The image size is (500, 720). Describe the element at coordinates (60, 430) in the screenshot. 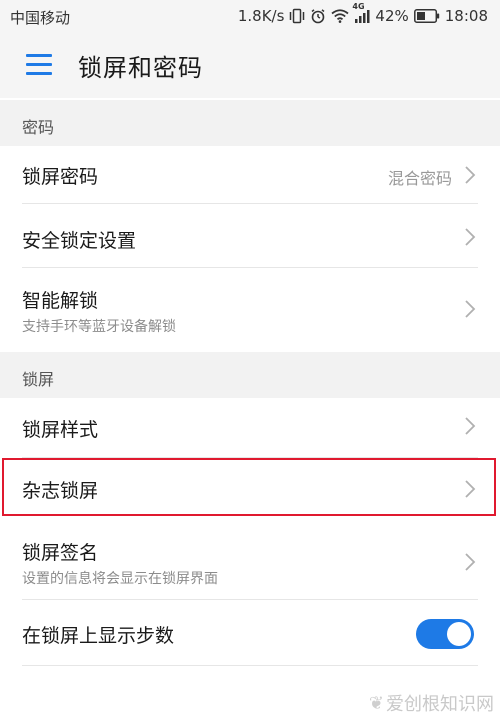

I see `row-label: 锁屏样式` at that location.